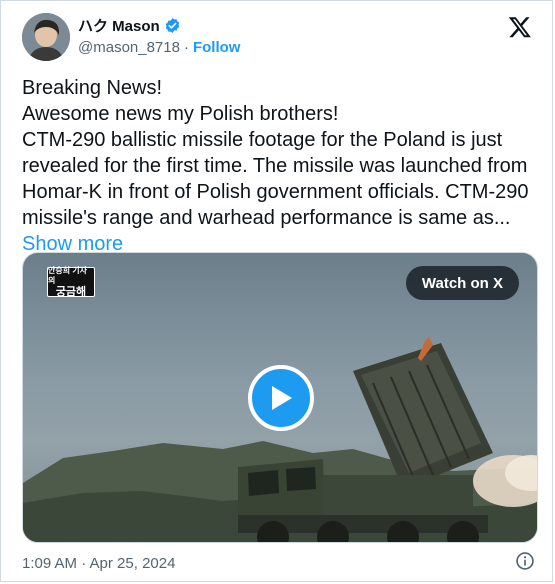 The width and height of the screenshot is (555, 584). What do you see at coordinates (462, 283) in the screenshot?
I see `watch-on-x-button: Watch on X` at bounding box center [462, 283].